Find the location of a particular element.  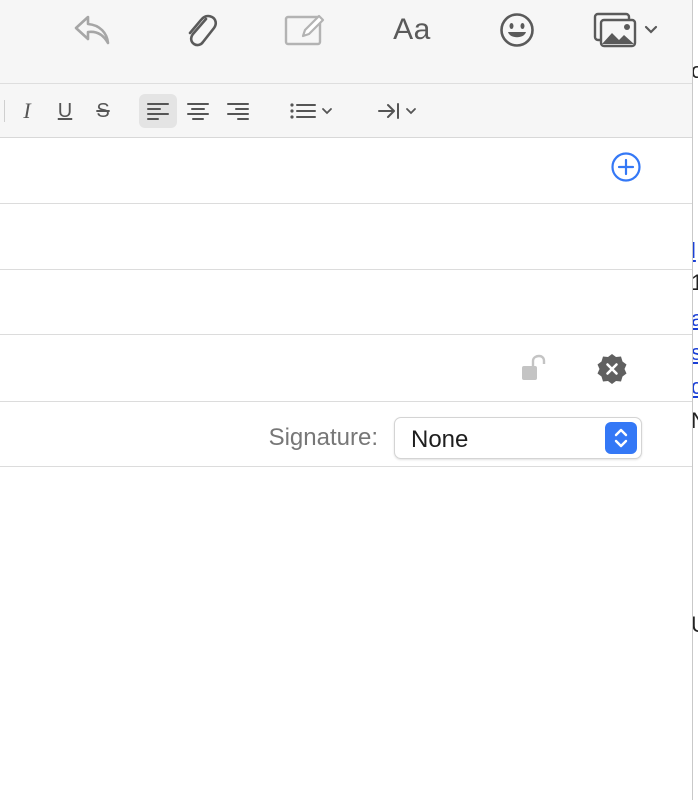

align-left-button is located at coordinates (158, 111).